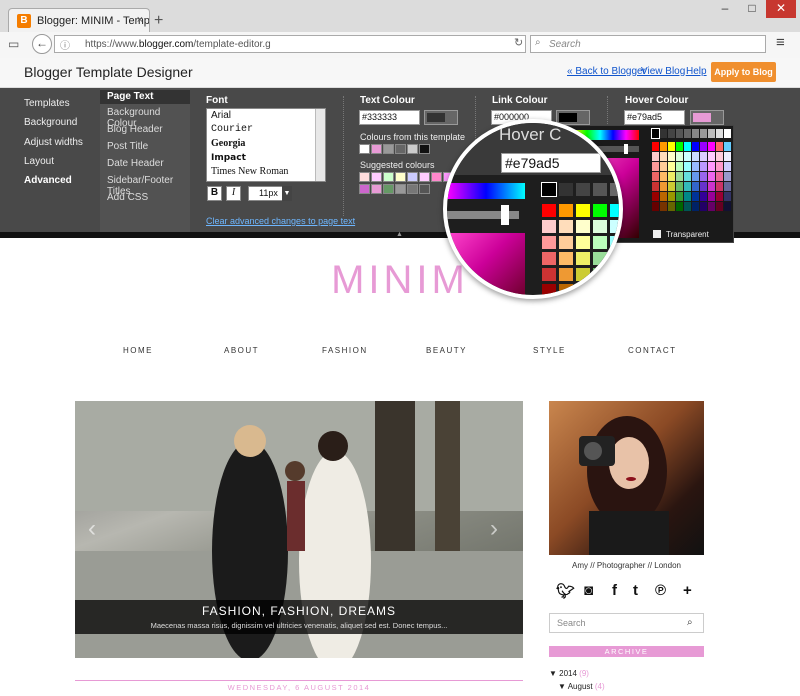 This screenshot has height=696, width=800. What do you see at coordinates (648, 44) in the screenshot?
I see `browser-search-input: Search` at bounding box center [648, 44].